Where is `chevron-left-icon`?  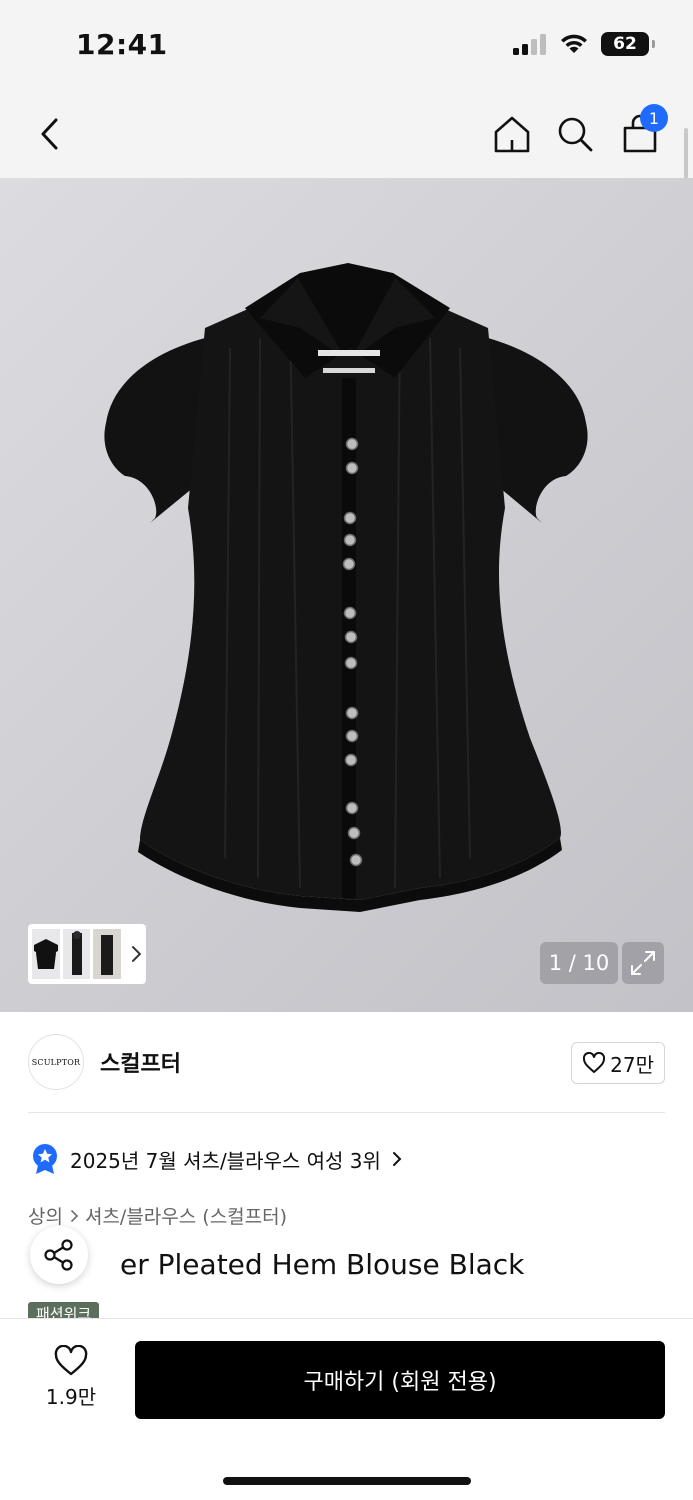 chevron-left-icon is located at coordinates (49, 134).